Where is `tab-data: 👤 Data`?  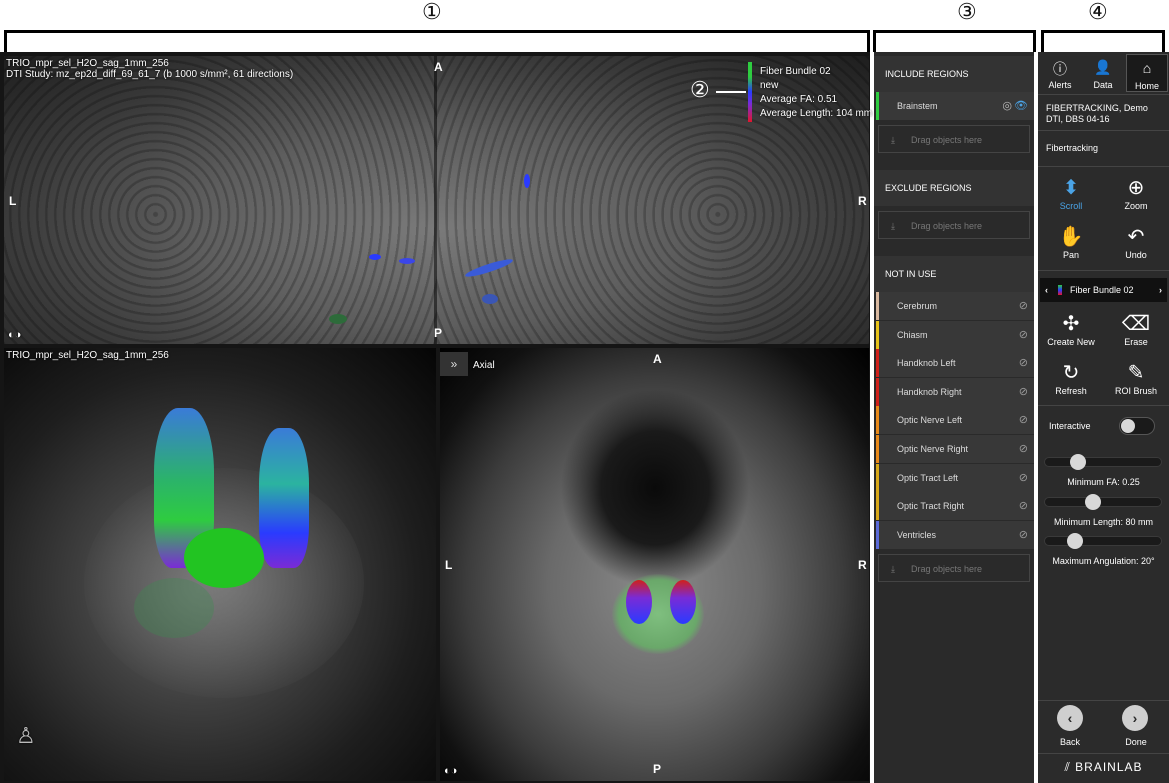
tab-data: 👤 Data is located at coordinates (1103, 73).